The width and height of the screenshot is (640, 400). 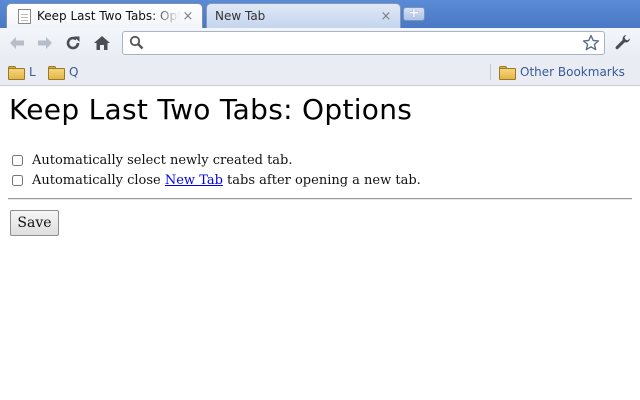 I want to click on bookmarks-bar: L Q Other Bookmarks, so click(x=320, y=72).